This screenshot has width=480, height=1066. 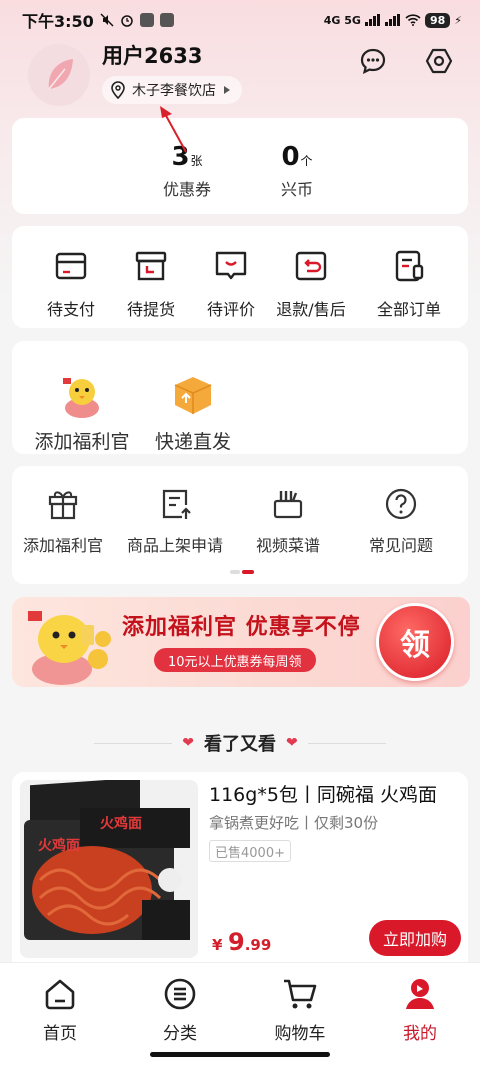 What do you see at coordinates (409, 266) in the screenshot?
I see `order-list-icon` at bounding box center [409, 266].